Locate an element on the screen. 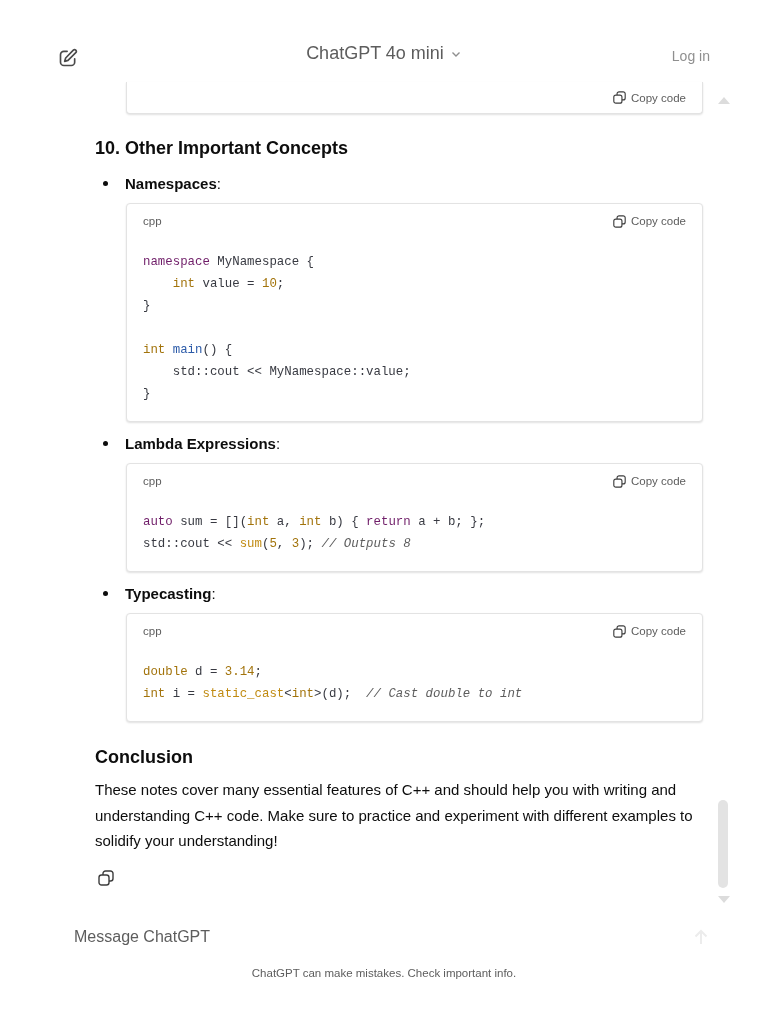 This screenshot has width=768, height=1024. conclusion-paragraph: These notes cover many essential features of C++ and should help you with writing and understanding C++ code. Make sure to practice and experiment with different examples to solidify your understanding! is located at coordinates (394, 816).